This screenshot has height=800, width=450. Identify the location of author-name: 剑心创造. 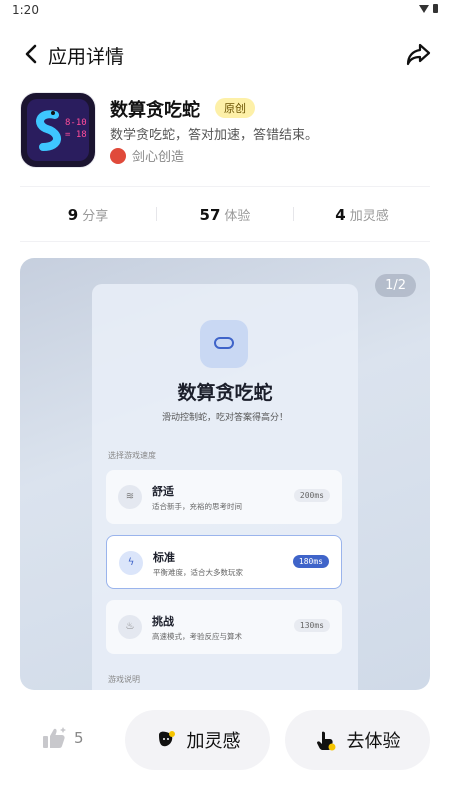
(158, 157).